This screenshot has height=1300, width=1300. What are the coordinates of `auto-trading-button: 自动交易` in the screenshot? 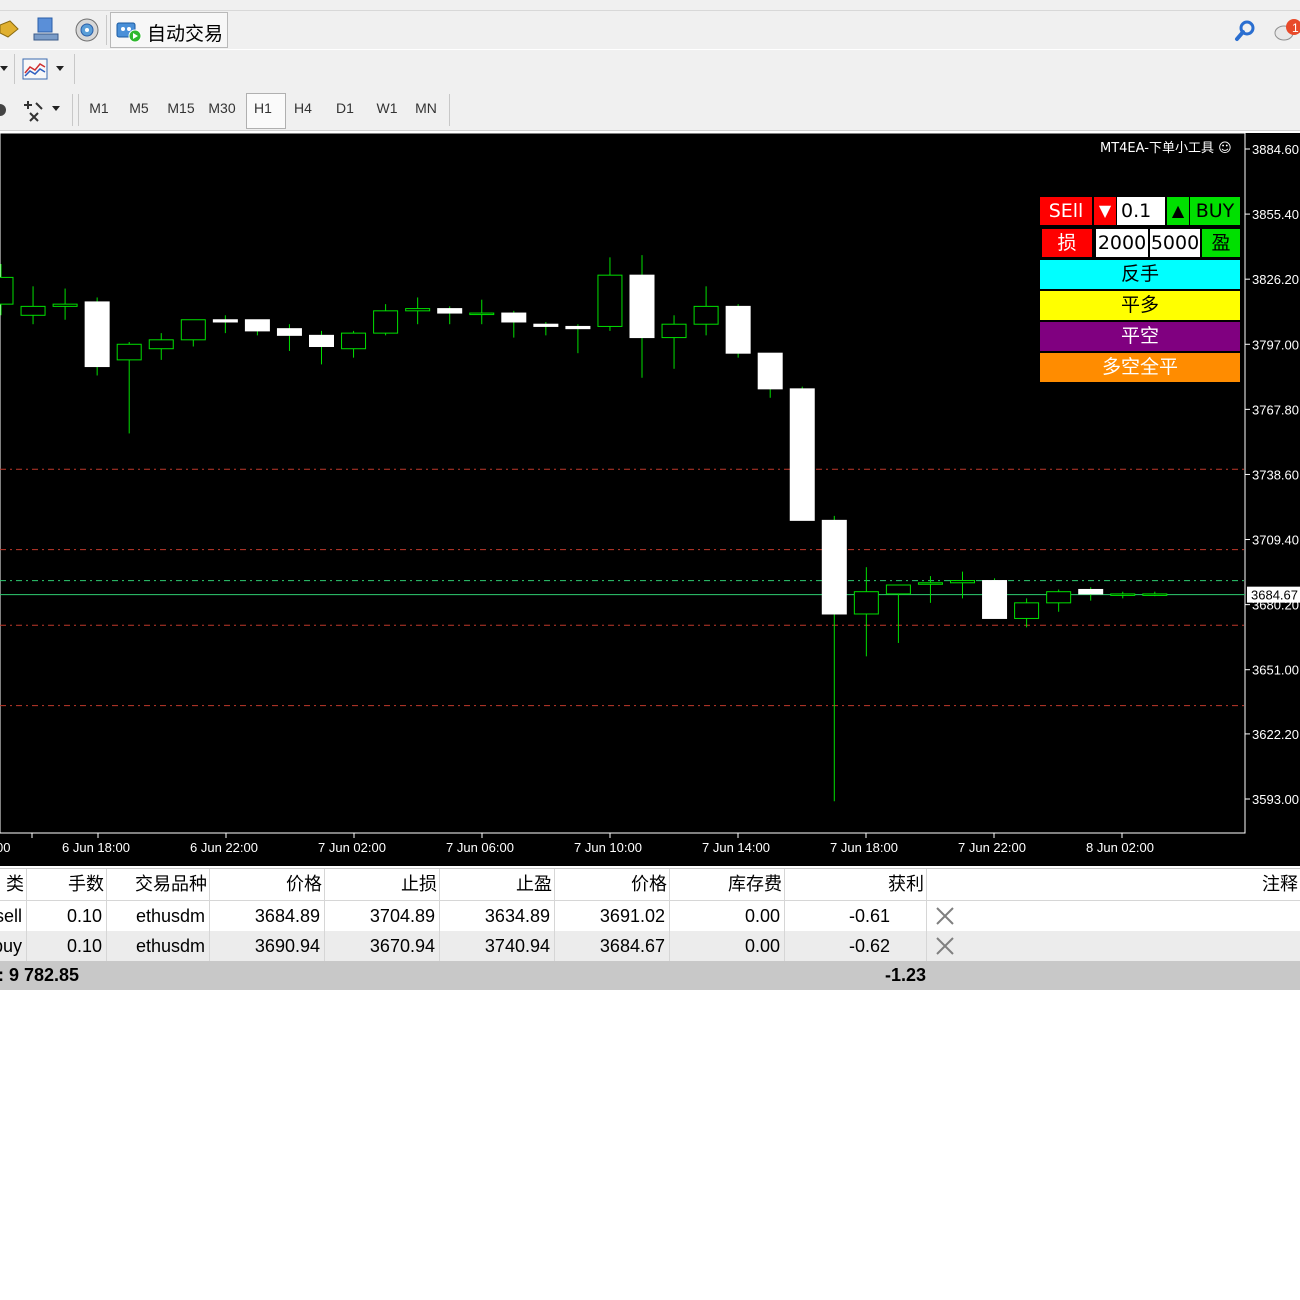 It's located at (169, 30).